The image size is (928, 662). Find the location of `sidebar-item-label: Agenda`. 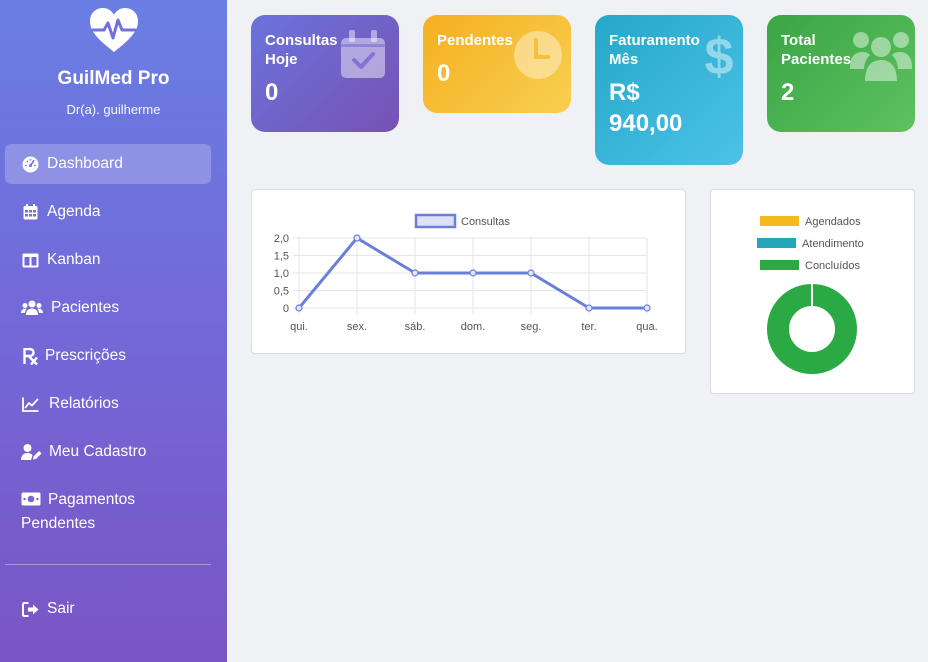

sidebar-item-label: Agenda is located at coordinates (74, 211).